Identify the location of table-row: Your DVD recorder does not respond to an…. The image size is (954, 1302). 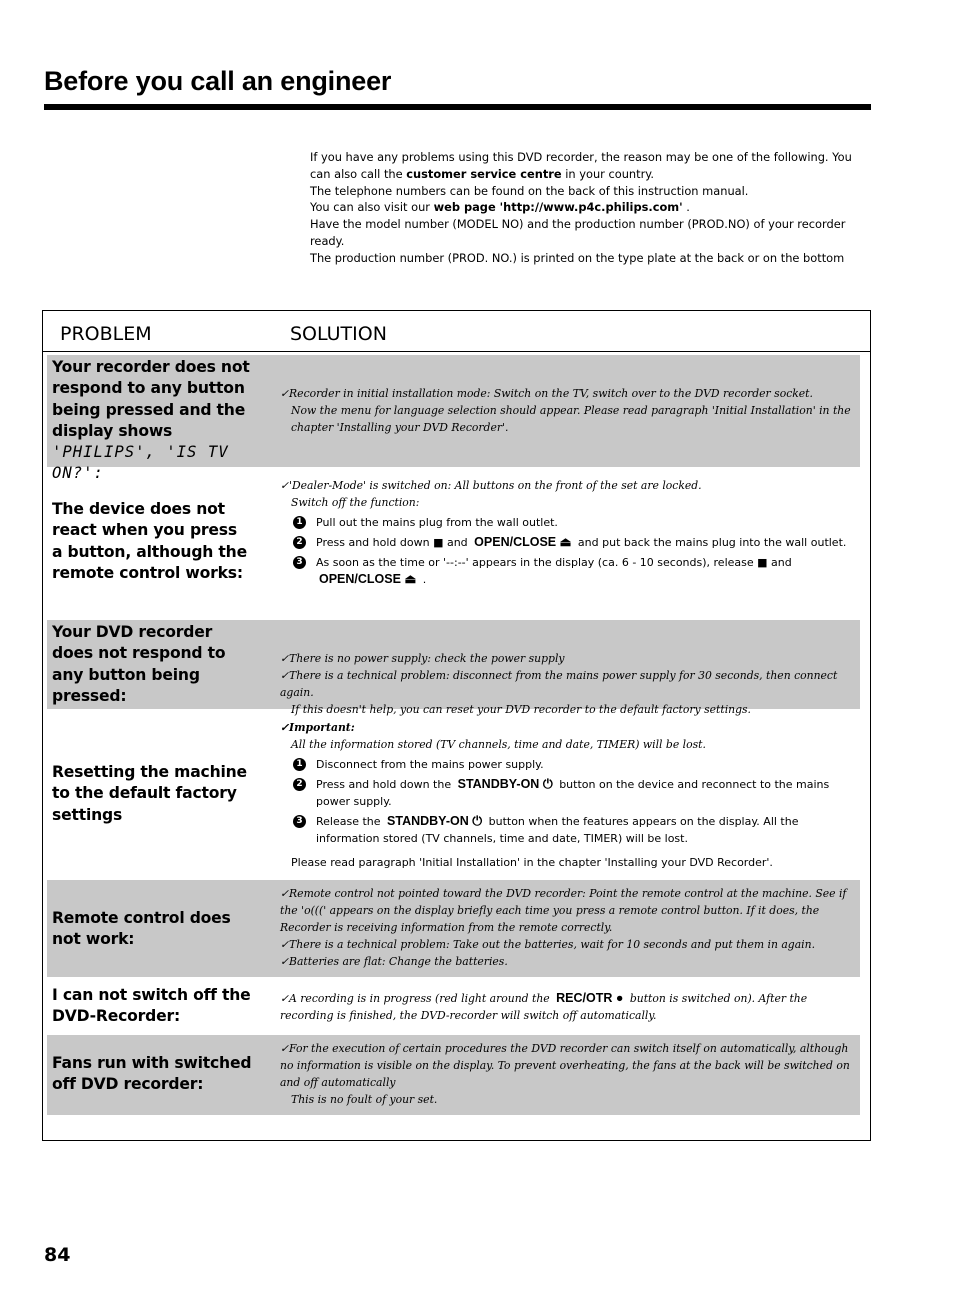
(453, 668).